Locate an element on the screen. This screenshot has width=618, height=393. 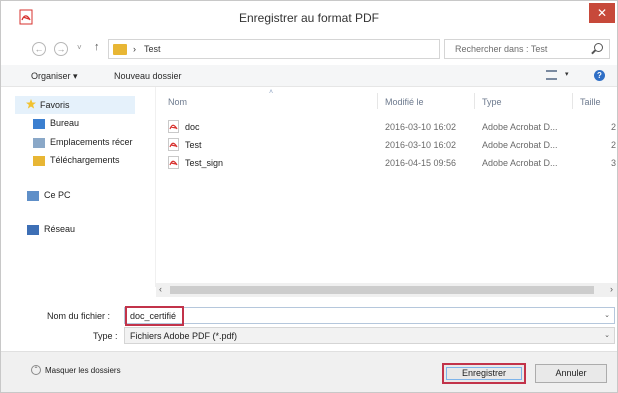
network-icon is located at coordinates (33, 230).